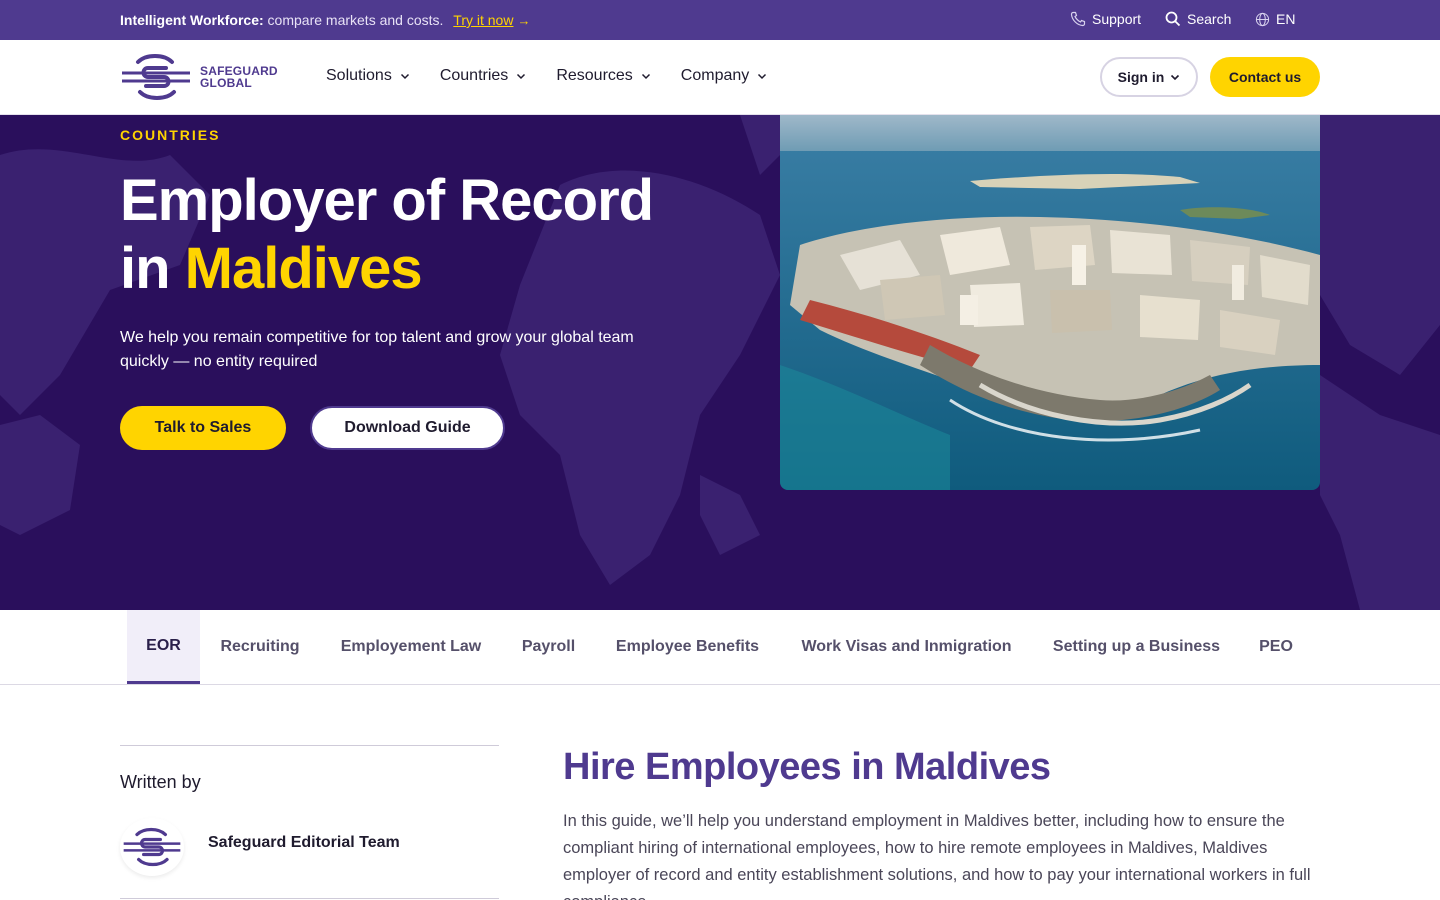  I want to click on divider, so click(309, 898).